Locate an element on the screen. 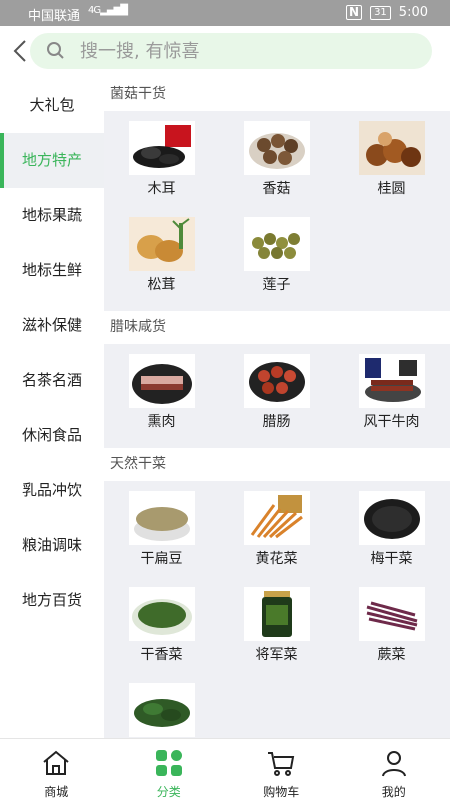 The height and width of the screenshot is (800, 450). section-title: 菌菇干货 is located at coordinates (277, 94).